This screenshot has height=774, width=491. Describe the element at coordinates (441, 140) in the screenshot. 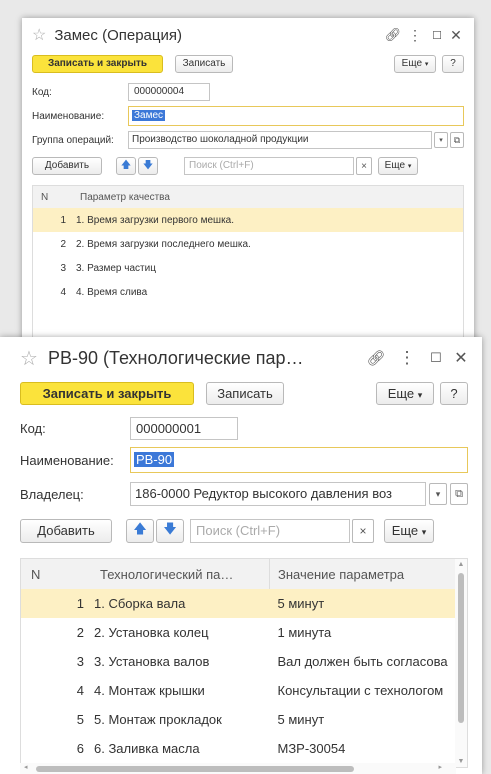

I see `group-dropdown-button: ▾` at that location.